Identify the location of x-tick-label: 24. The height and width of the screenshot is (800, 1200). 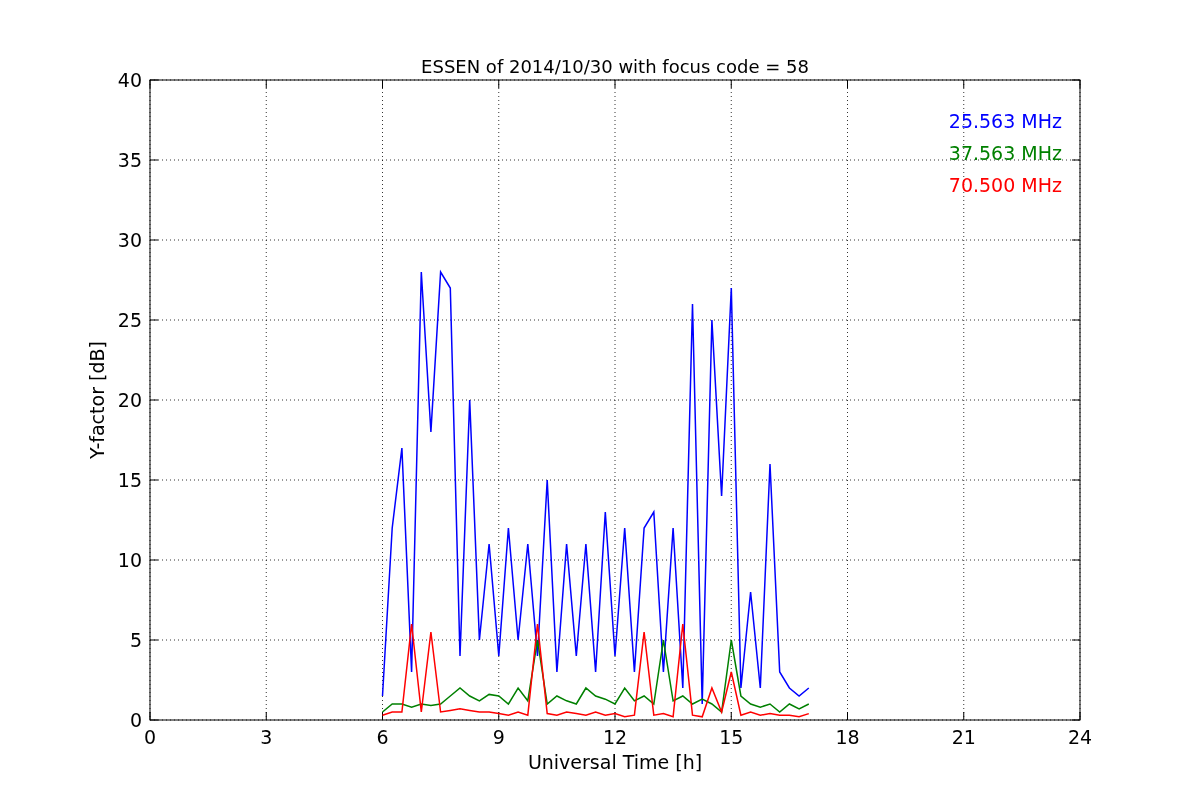
(1080, 737).